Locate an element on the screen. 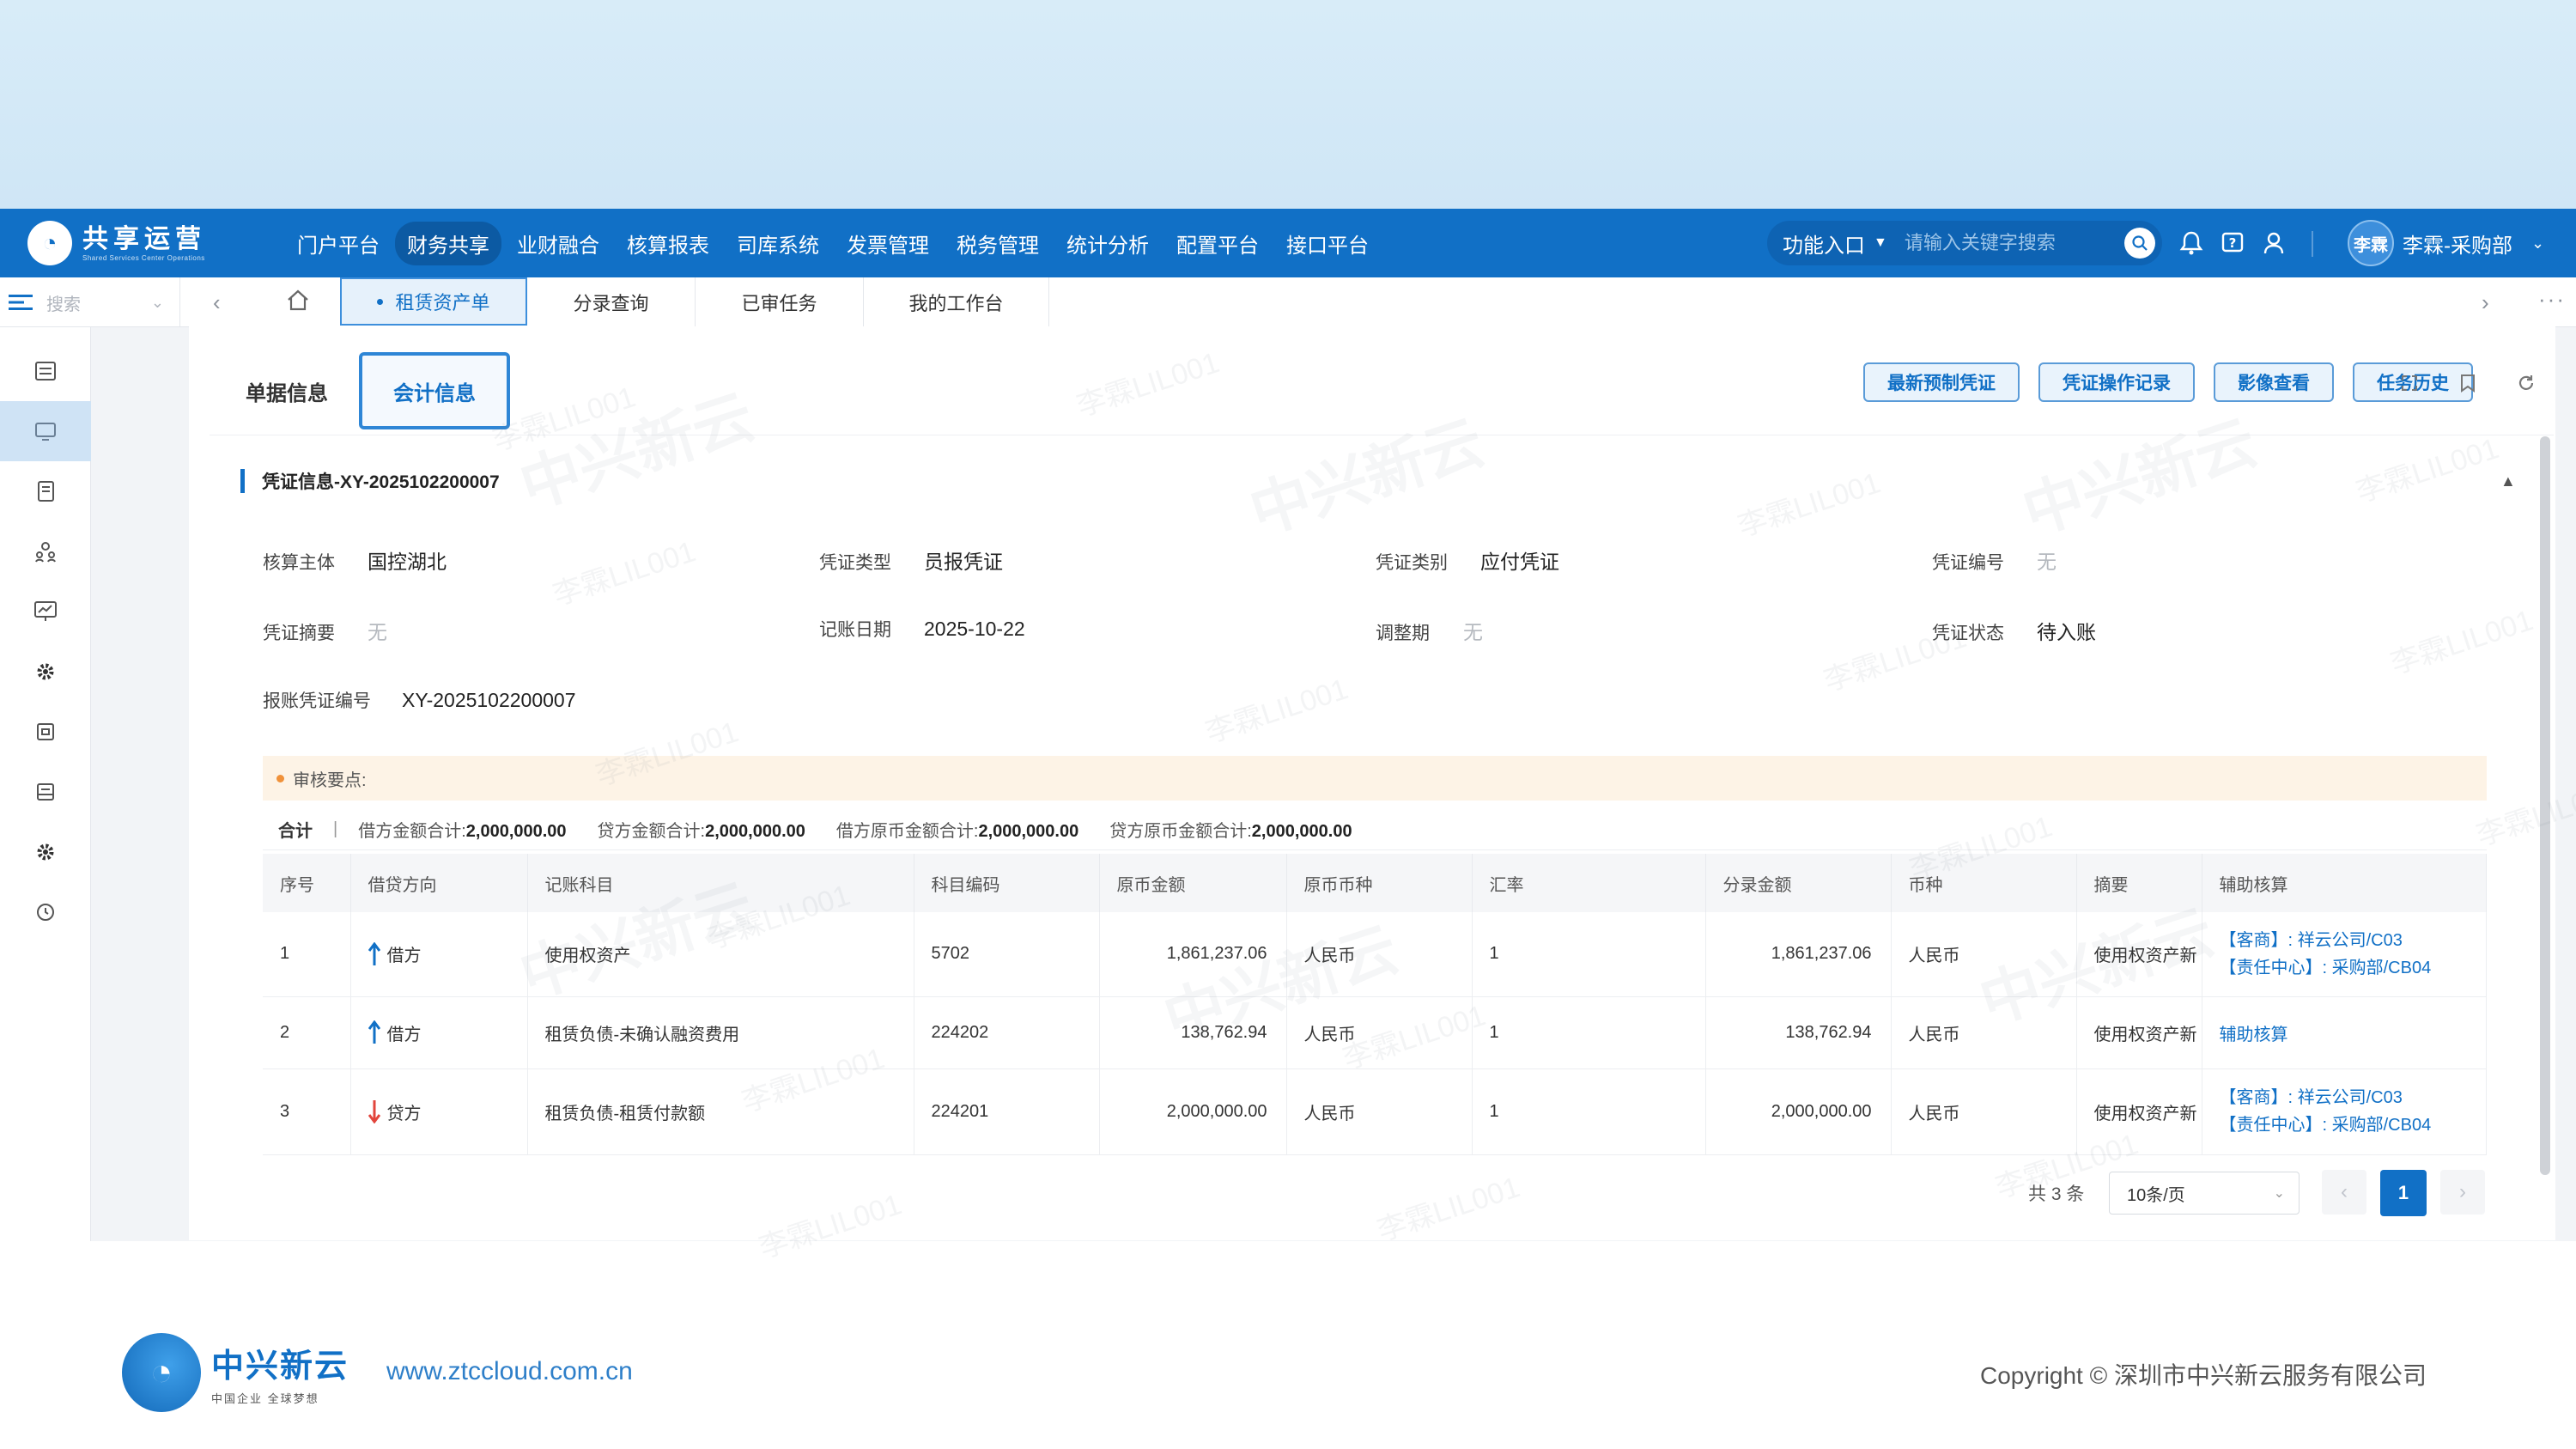  field-value: 待入账 is located at coordinates (2067, 632).